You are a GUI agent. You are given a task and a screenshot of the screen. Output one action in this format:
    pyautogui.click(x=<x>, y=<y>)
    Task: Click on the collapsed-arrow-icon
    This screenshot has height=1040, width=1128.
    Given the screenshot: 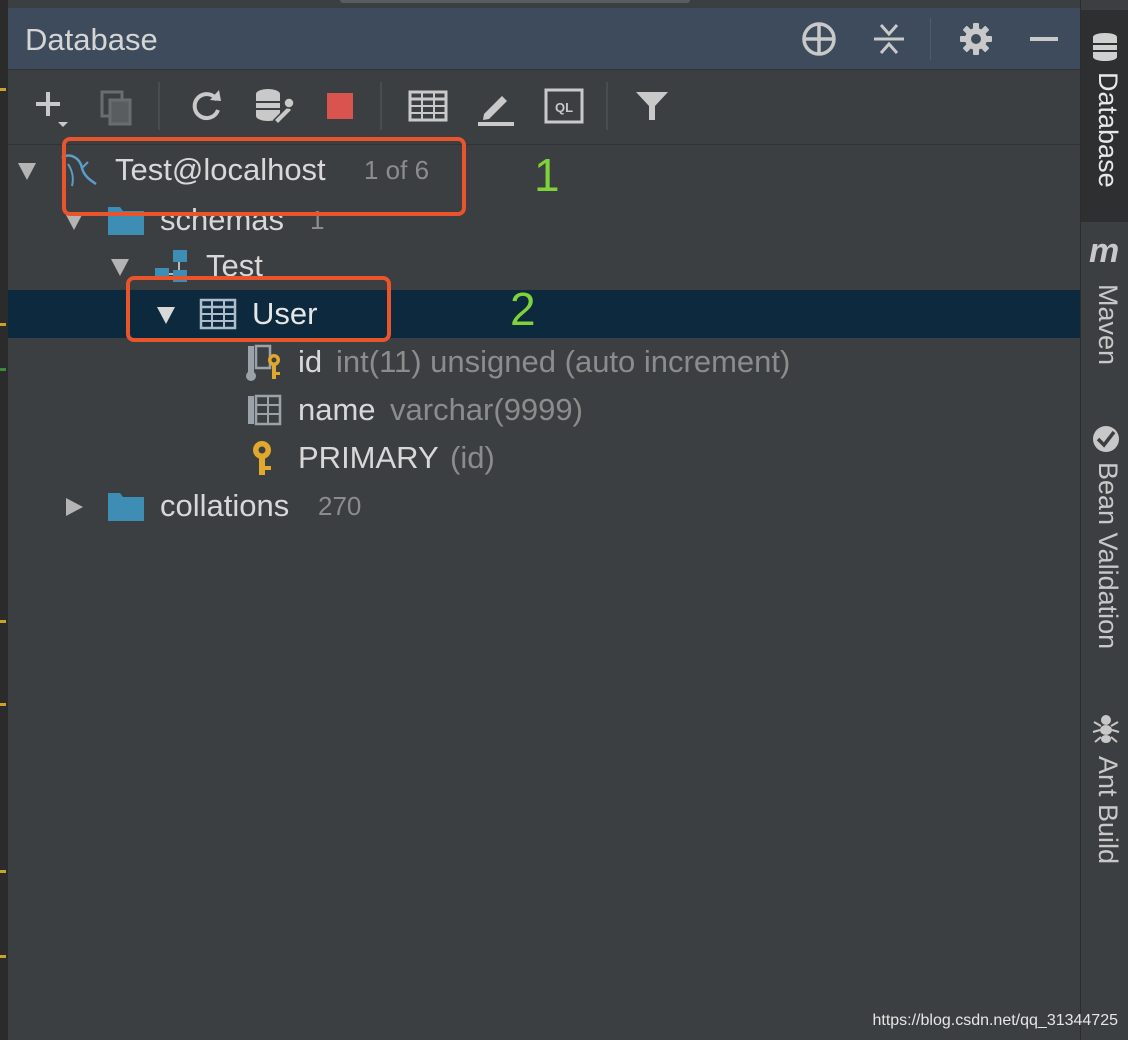 What is the action you would take?
    pyautogui.click(x=74, y=507)
    